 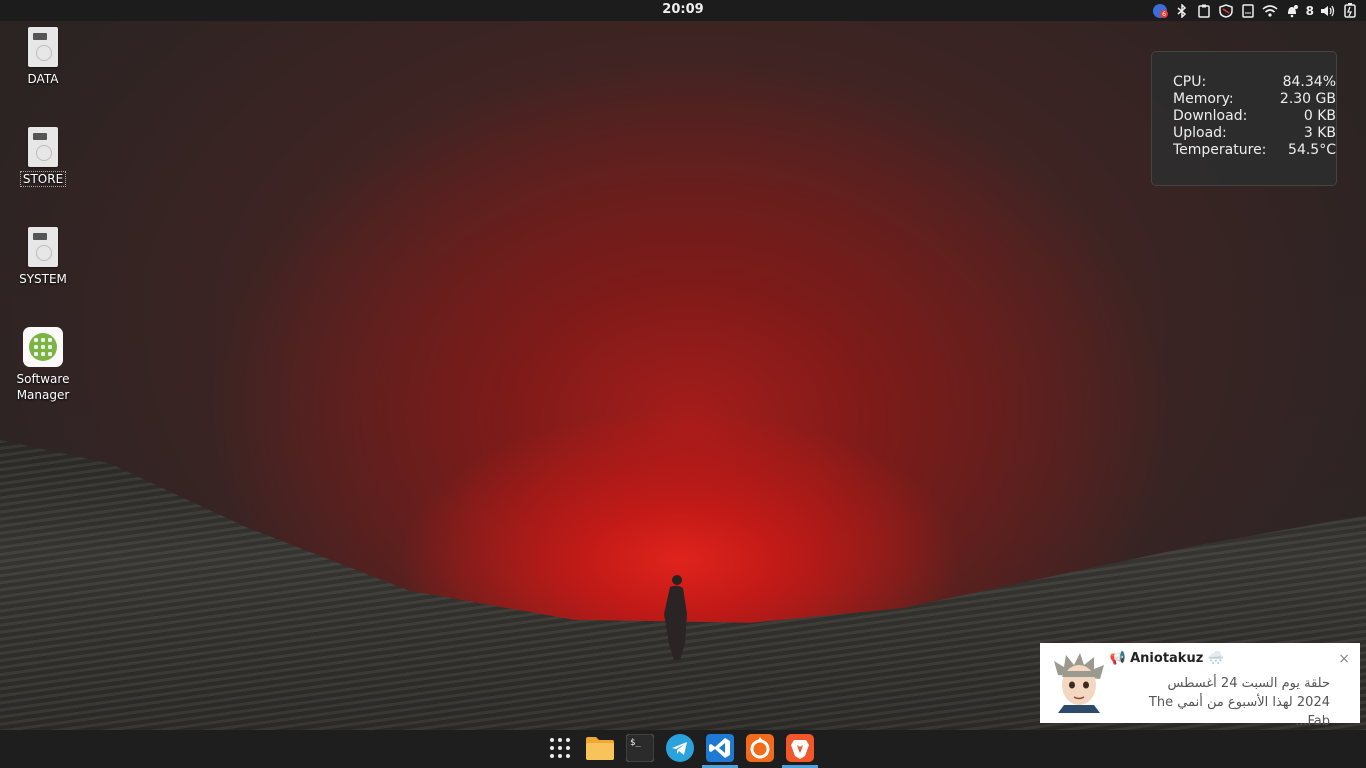 What do you see at coordinates (43, 387) in the screenshot?
I see `desktop-icon-label: Software Manager` at bounding box center [43, 387].